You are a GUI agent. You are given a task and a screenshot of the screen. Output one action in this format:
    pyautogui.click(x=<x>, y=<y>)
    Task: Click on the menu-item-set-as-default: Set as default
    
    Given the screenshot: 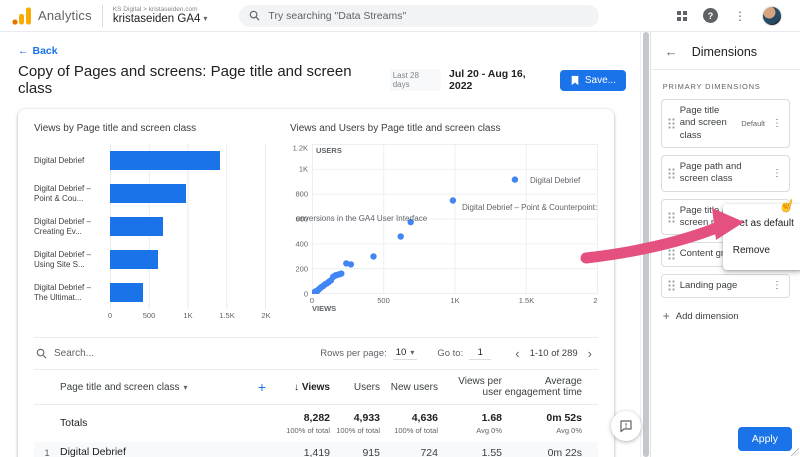 What is the action you would take?
    pyautogui.click(x=761, y=223)
    